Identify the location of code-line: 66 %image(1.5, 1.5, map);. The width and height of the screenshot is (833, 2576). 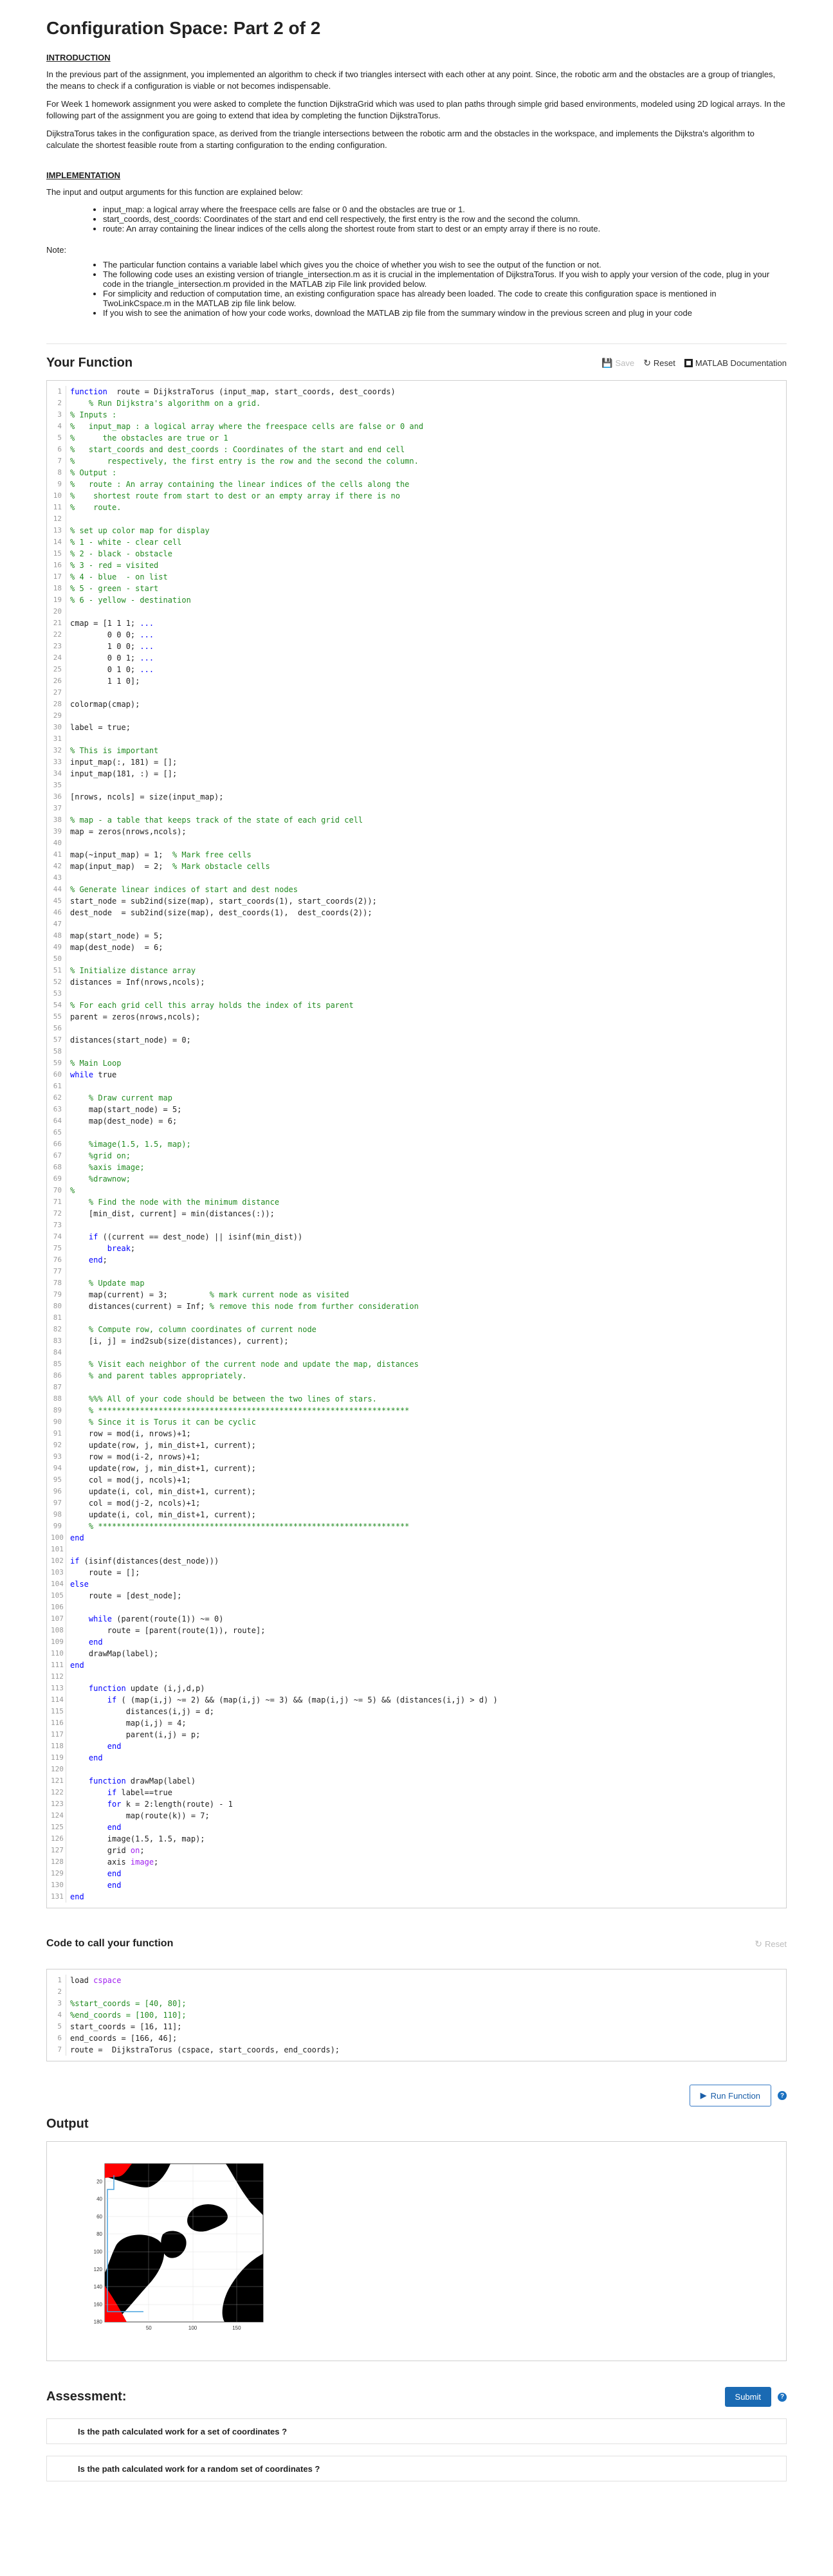
(416, 1144).